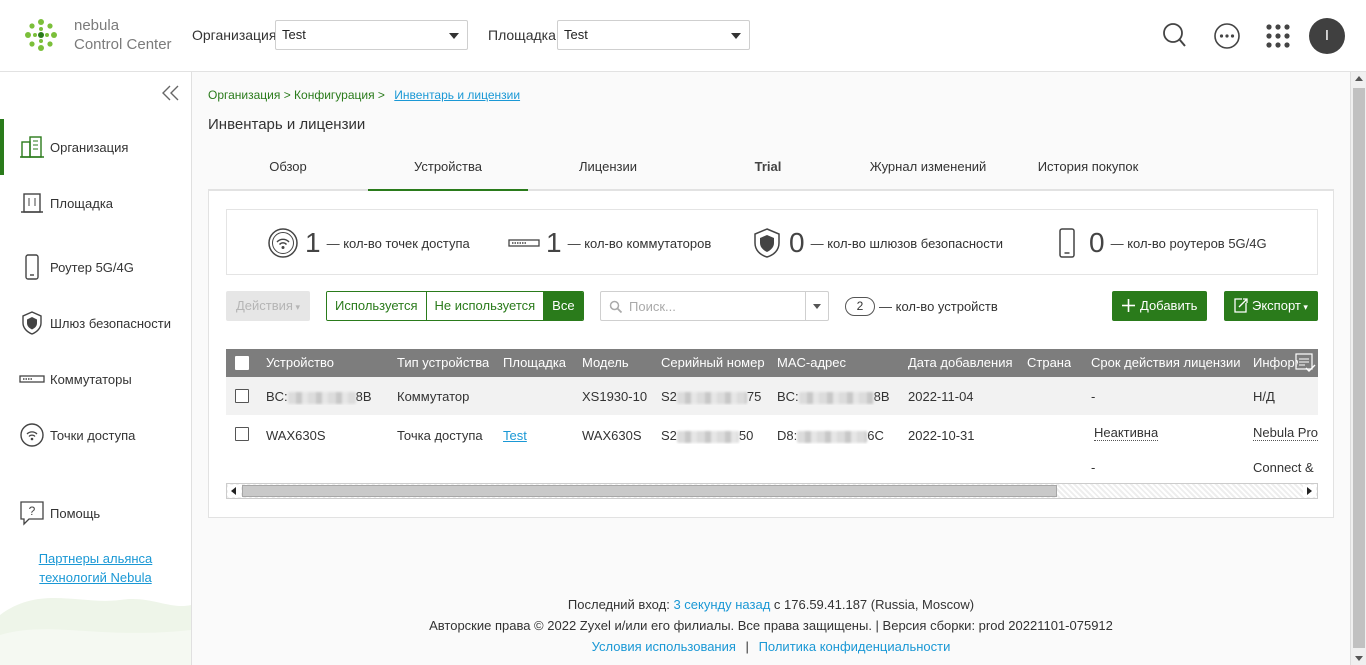  Describe the element at coordinates (1093, 396) in the screenshot. I see `cell-license-expiry: -` at that location.